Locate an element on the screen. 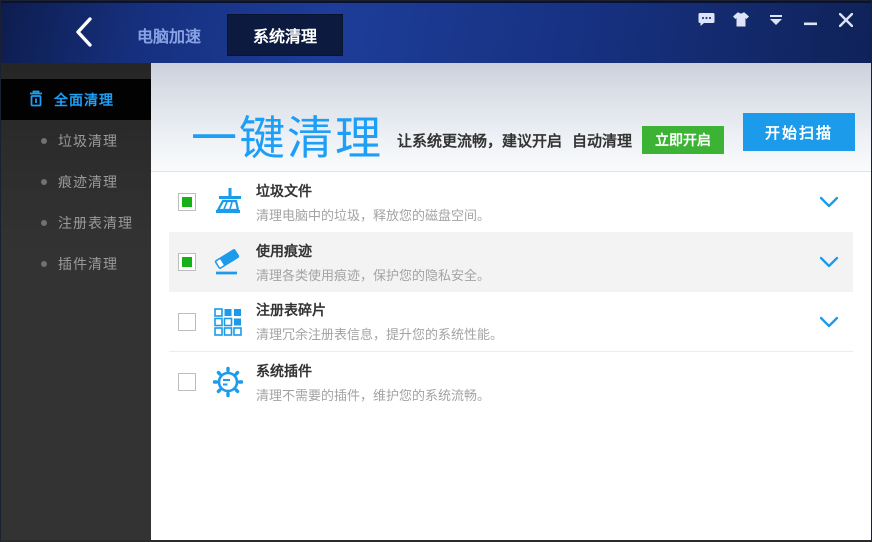 This screenshot has height=542, width=872. start-scan-button: 开始扫描 is located at coordinates (799, 132).